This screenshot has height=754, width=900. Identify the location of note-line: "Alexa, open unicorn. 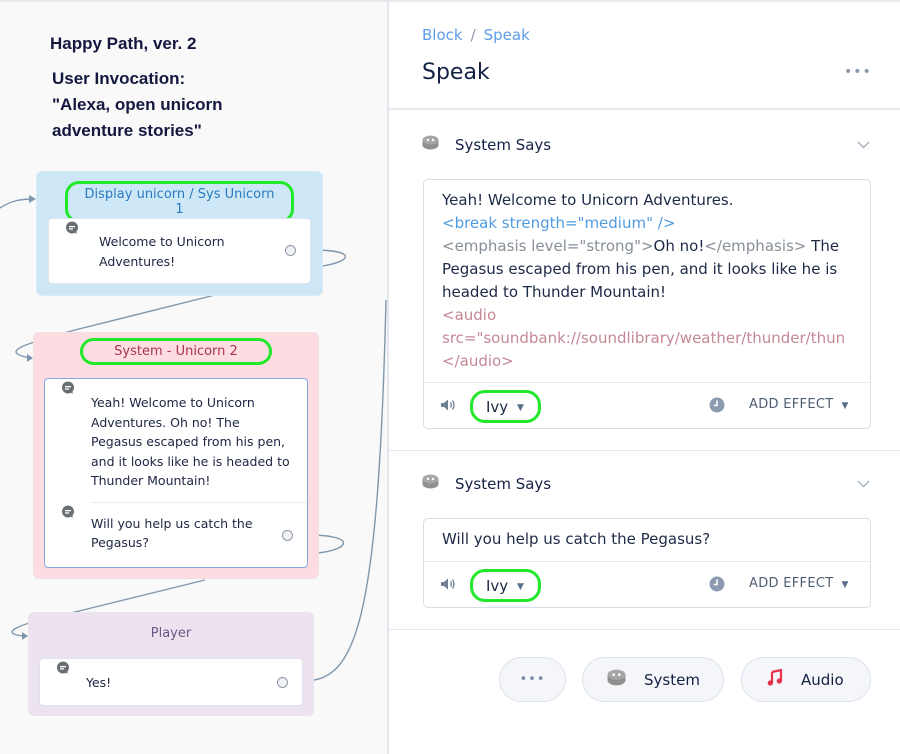
(137, 104).